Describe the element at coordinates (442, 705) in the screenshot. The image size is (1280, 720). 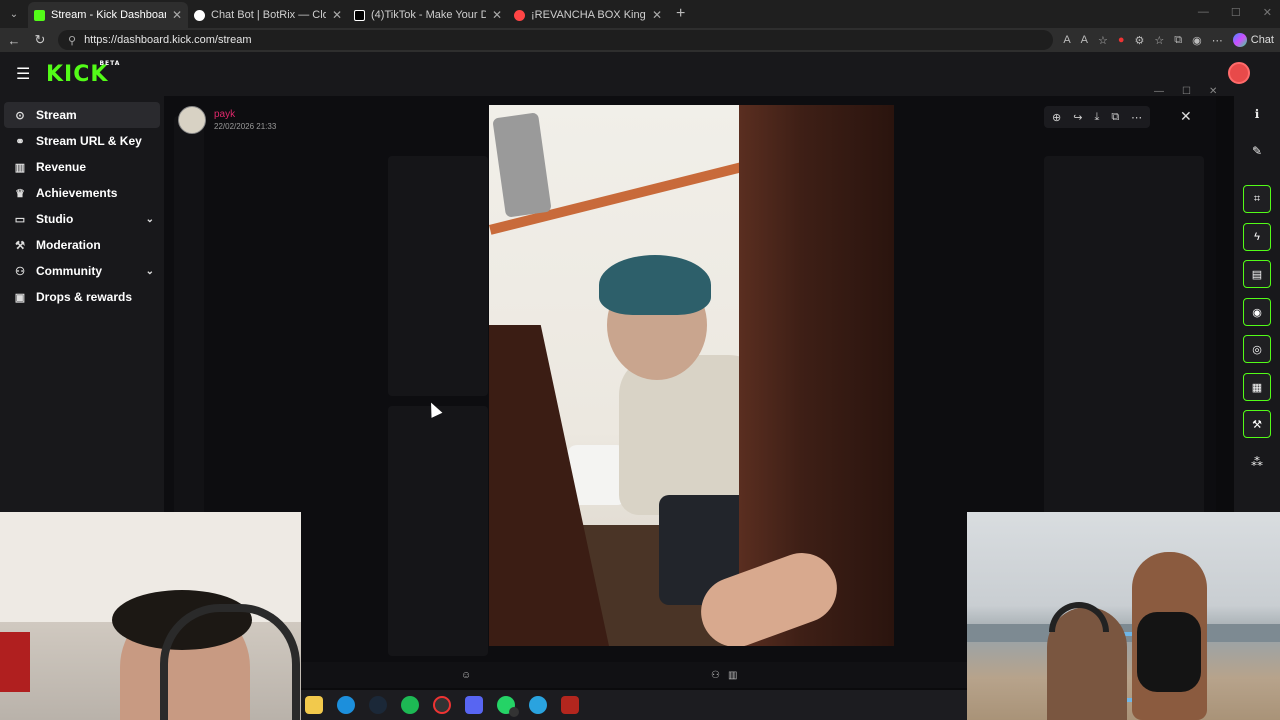
I see `obs-icon` at that location.